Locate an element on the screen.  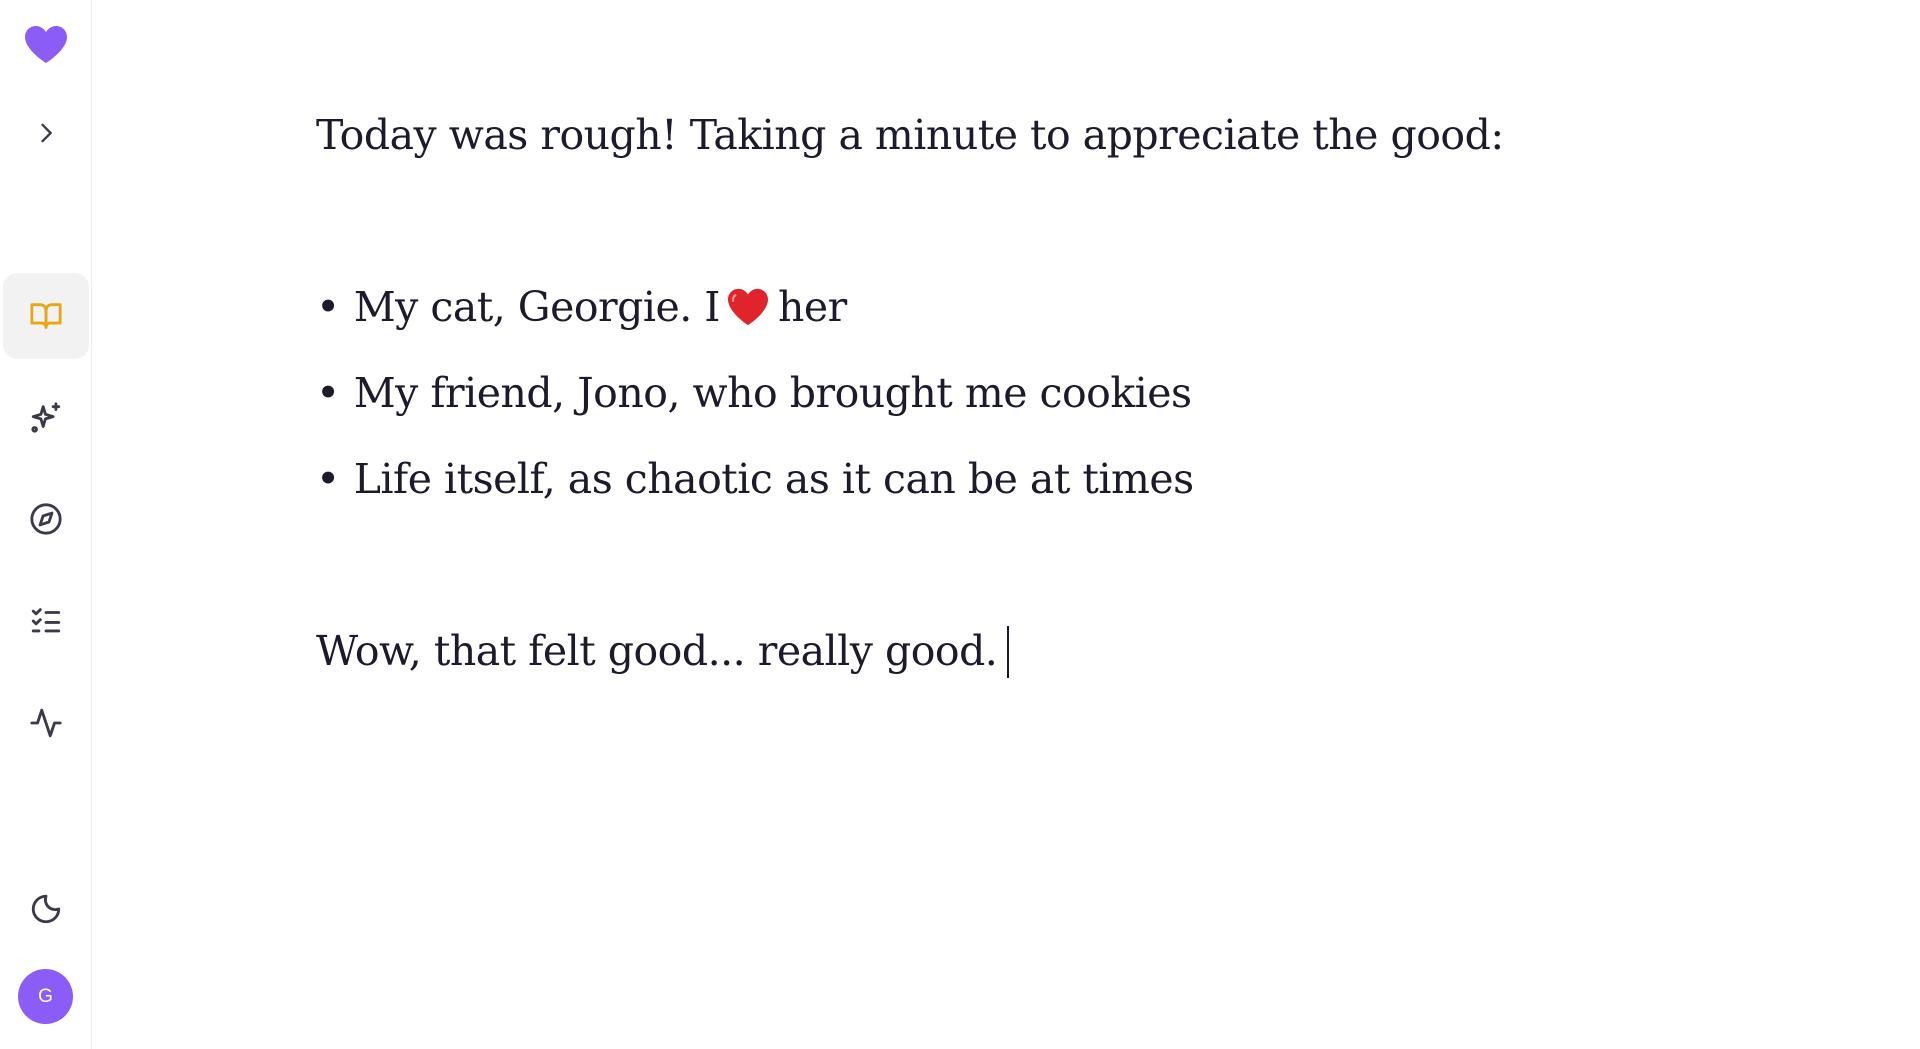
sidebar-item-journal is located at coordinates (46, 316).